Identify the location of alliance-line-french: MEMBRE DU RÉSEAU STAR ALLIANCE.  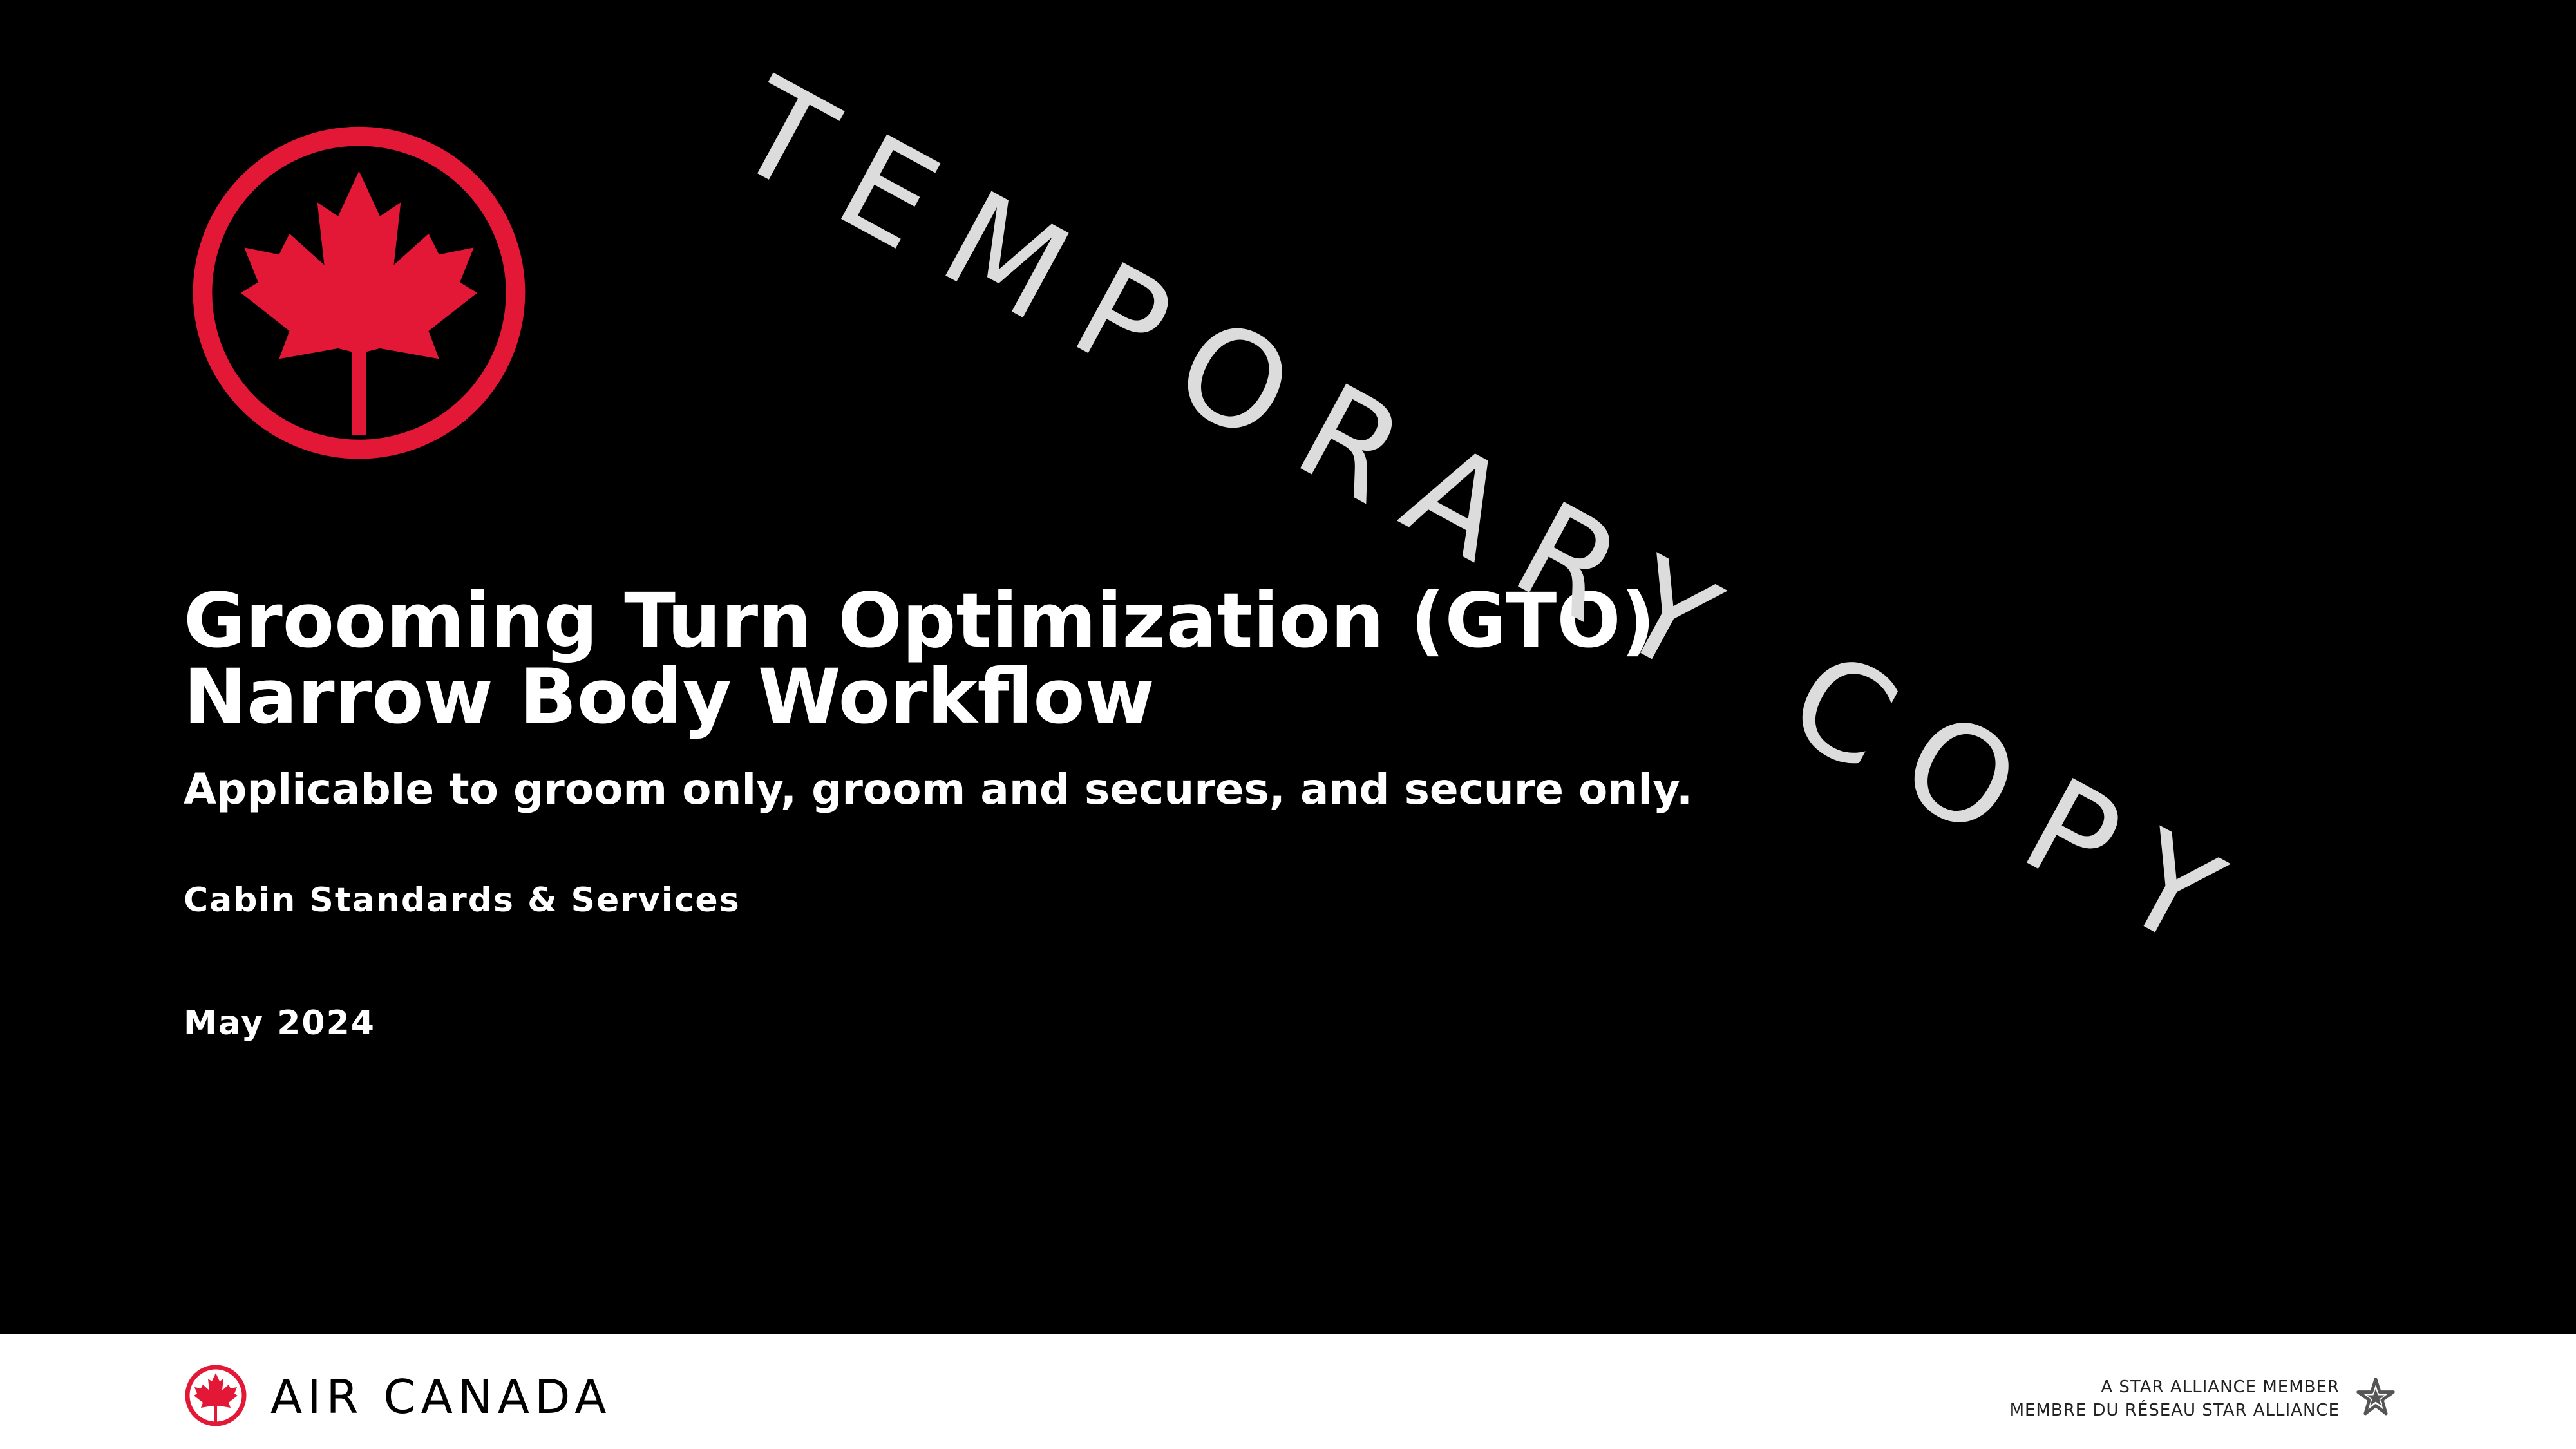
(2174, 1411).